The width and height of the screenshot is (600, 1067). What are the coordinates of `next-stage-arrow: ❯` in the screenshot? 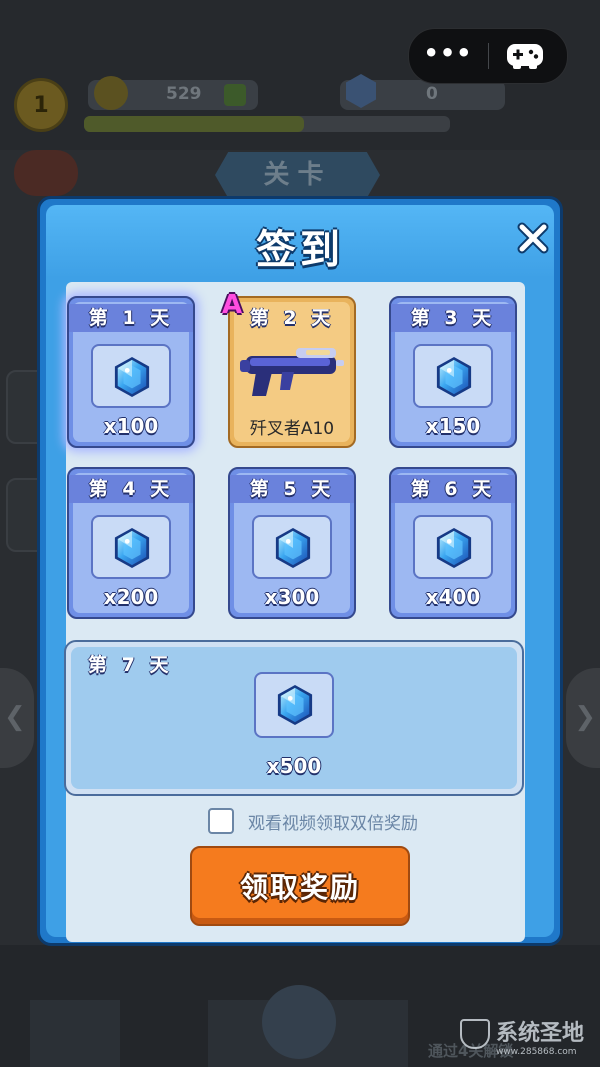 It's located at (583, 718).